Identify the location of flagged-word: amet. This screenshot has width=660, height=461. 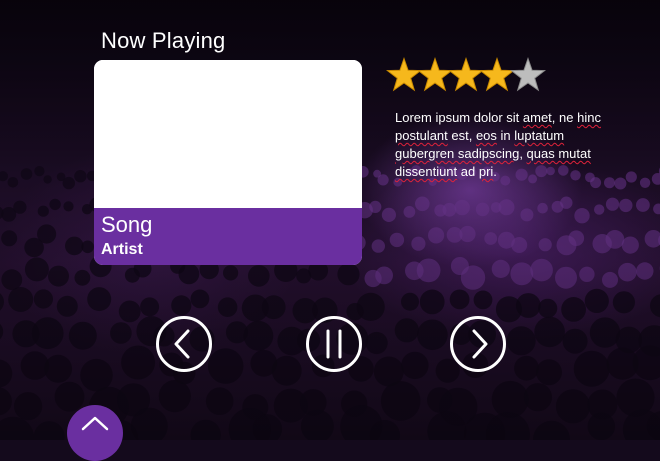
(537, 117).